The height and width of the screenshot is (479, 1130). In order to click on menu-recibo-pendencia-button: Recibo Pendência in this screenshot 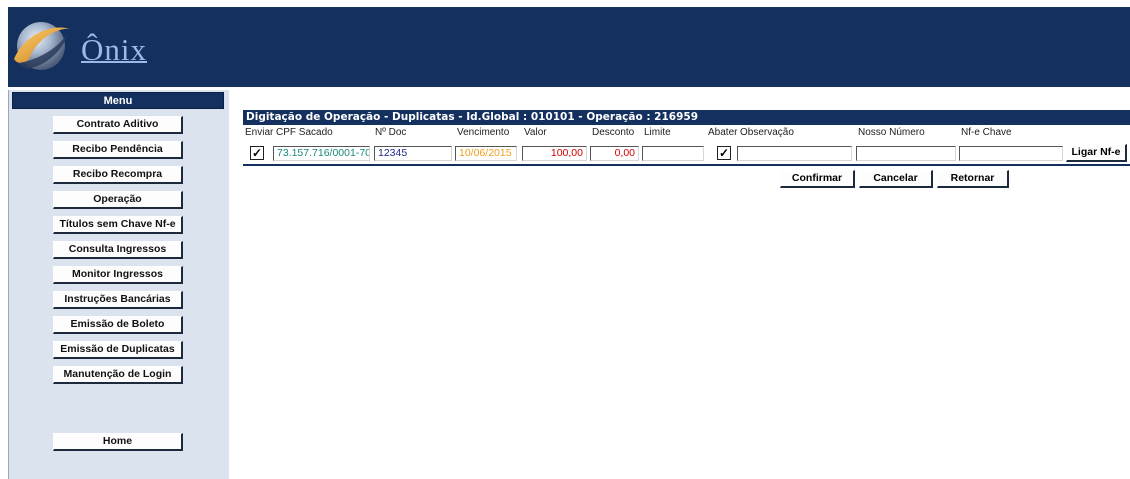, I will do `click(118, 150)`.